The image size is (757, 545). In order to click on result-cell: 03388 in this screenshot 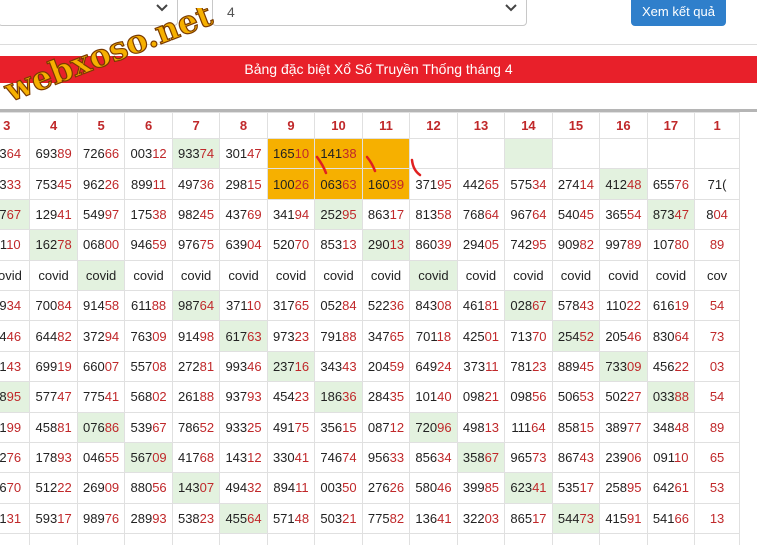, I will do `click(671, 397)`.